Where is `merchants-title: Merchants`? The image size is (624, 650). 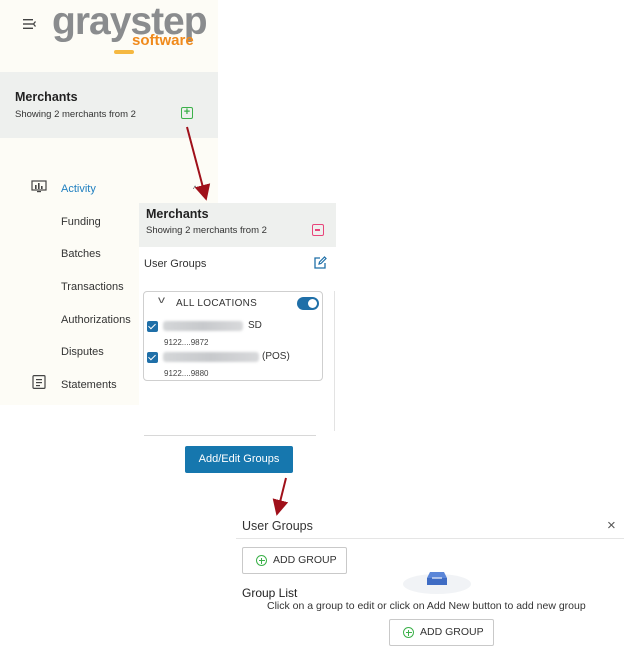 merchants-title: Merchants is located at coordinates (46, 97).